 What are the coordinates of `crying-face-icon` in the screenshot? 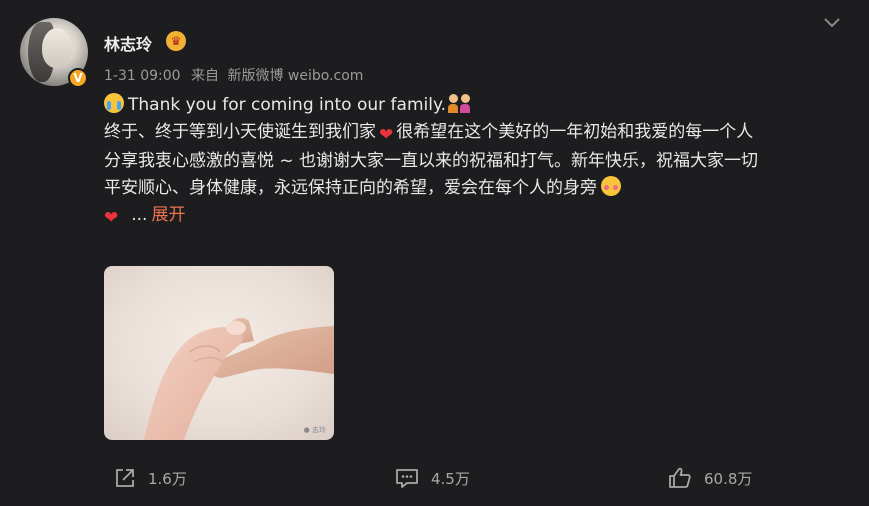 It's located at (114, 103).